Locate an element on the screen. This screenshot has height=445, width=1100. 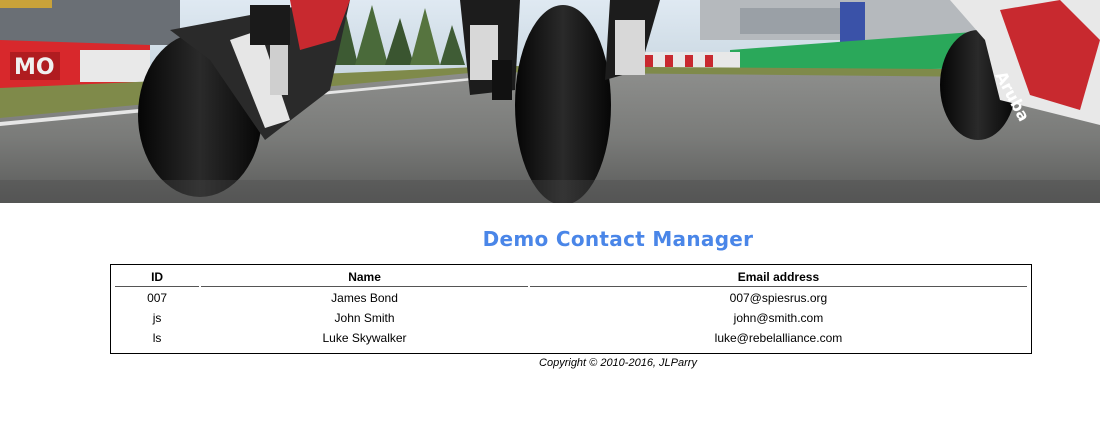
contact-email-cell: 007@spiesrus.org is located at coordinates (778, 298).